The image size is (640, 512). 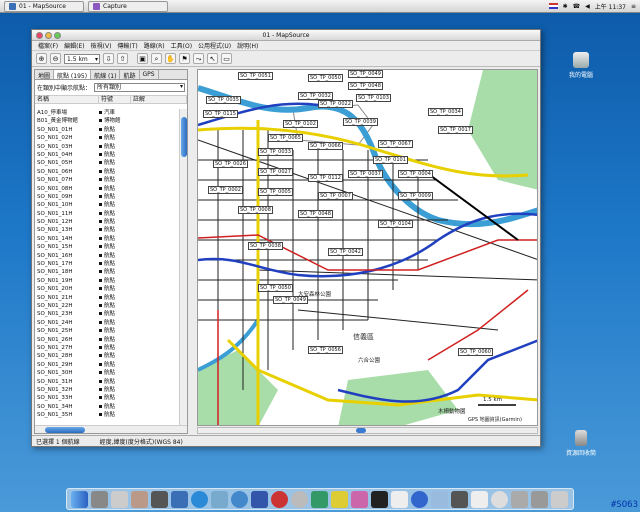 What do you see at coordinates (107, 264) in the screenshot?
I see `table-row: SO_N01_17H 航點` at bounding box center [107, 264].